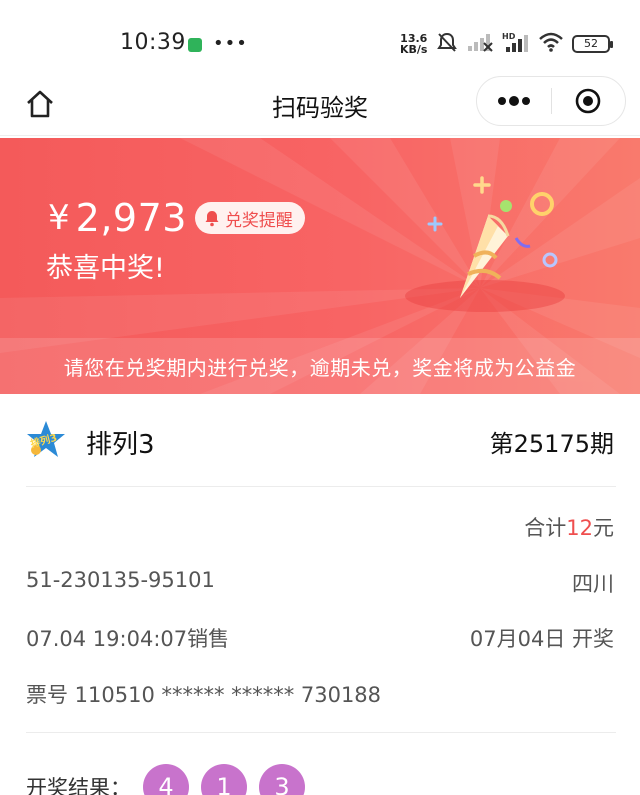 The height and width of the screenshot is (795, 640). Describe the element at coordinates (447, 44) in the screenshot. I see `mute-icon` at that location.